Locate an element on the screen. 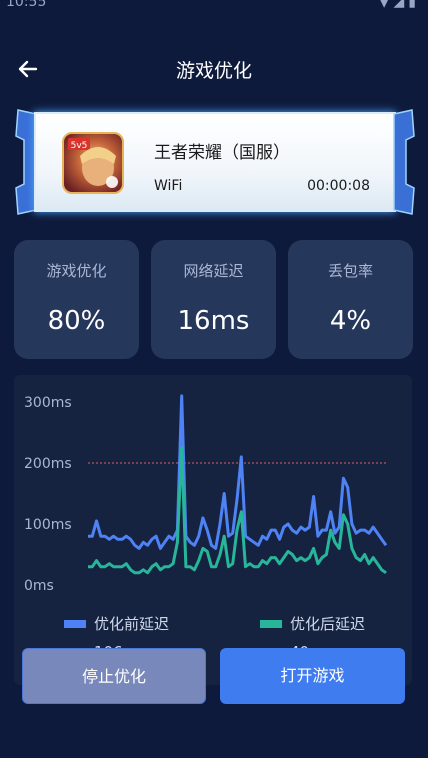  status-bar: 10:55 ▼◢▮ is located at coordinates (214, 8).